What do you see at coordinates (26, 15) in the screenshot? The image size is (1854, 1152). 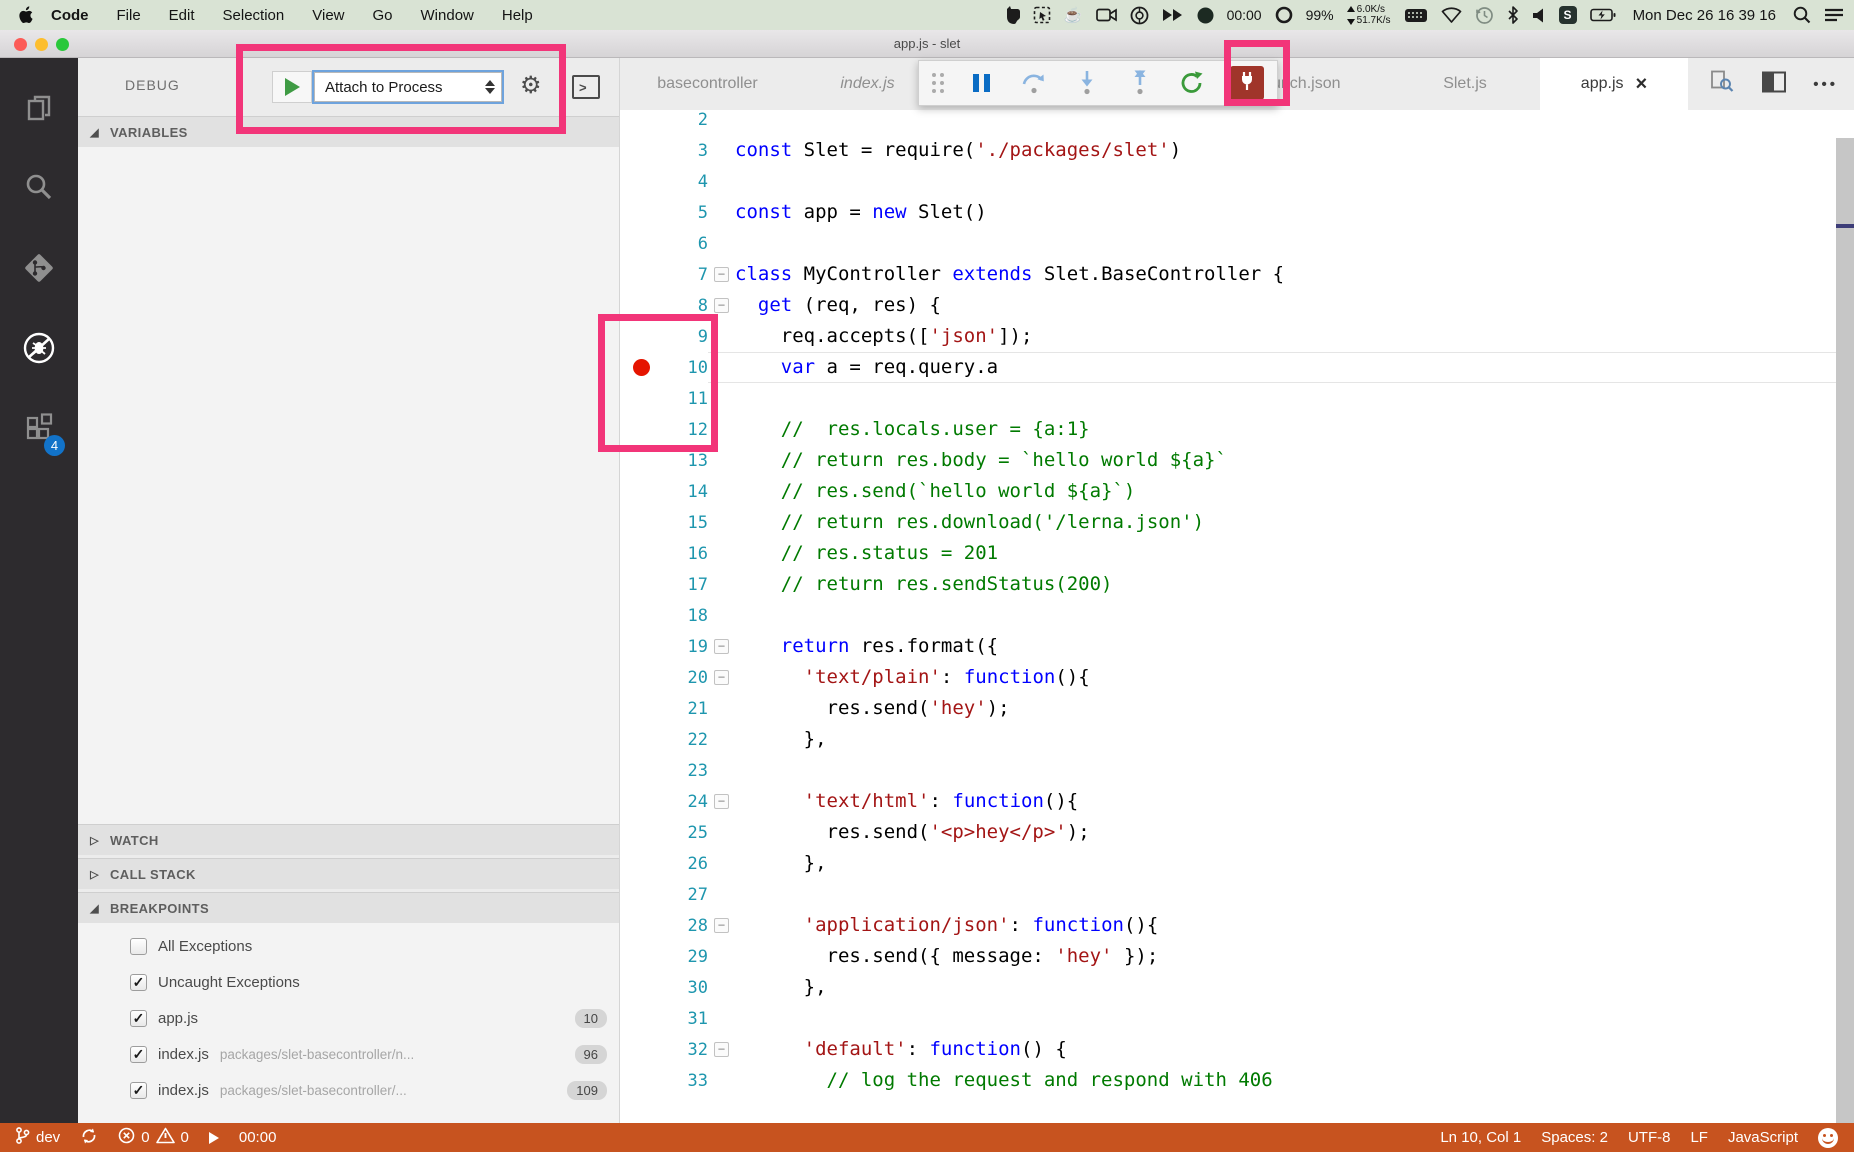 I see `apple-menu-icon` at bounding box center [26, 15].